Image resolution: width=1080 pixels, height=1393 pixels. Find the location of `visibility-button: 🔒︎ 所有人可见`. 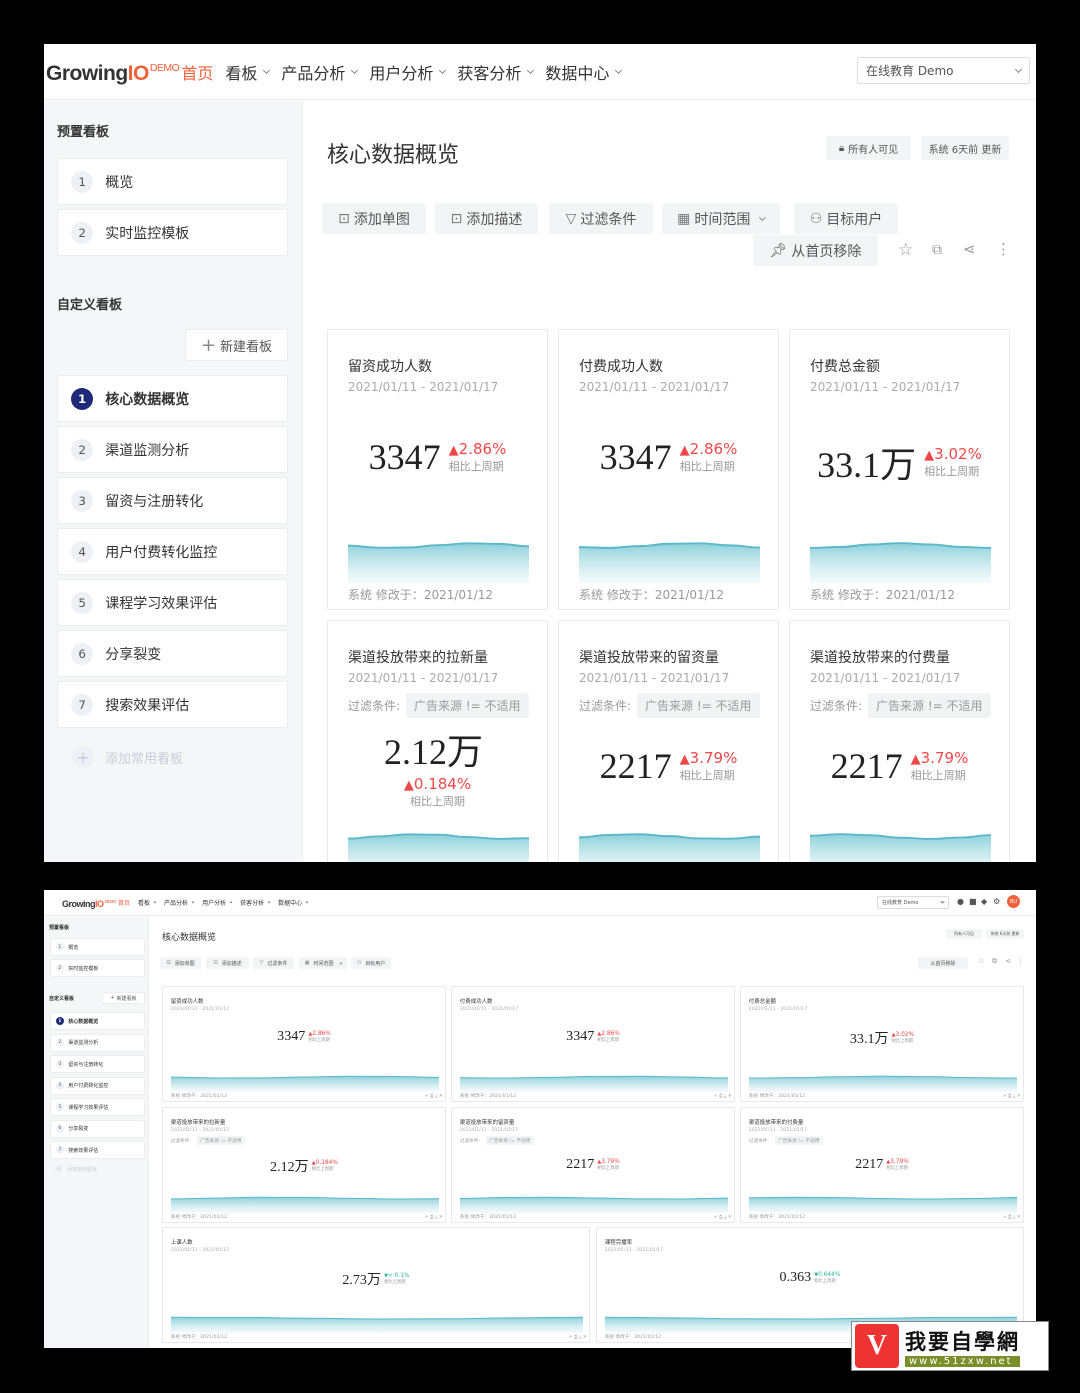

visibility-button: 🔒︎ 所有人可见 is located at coordinates (868, 148).